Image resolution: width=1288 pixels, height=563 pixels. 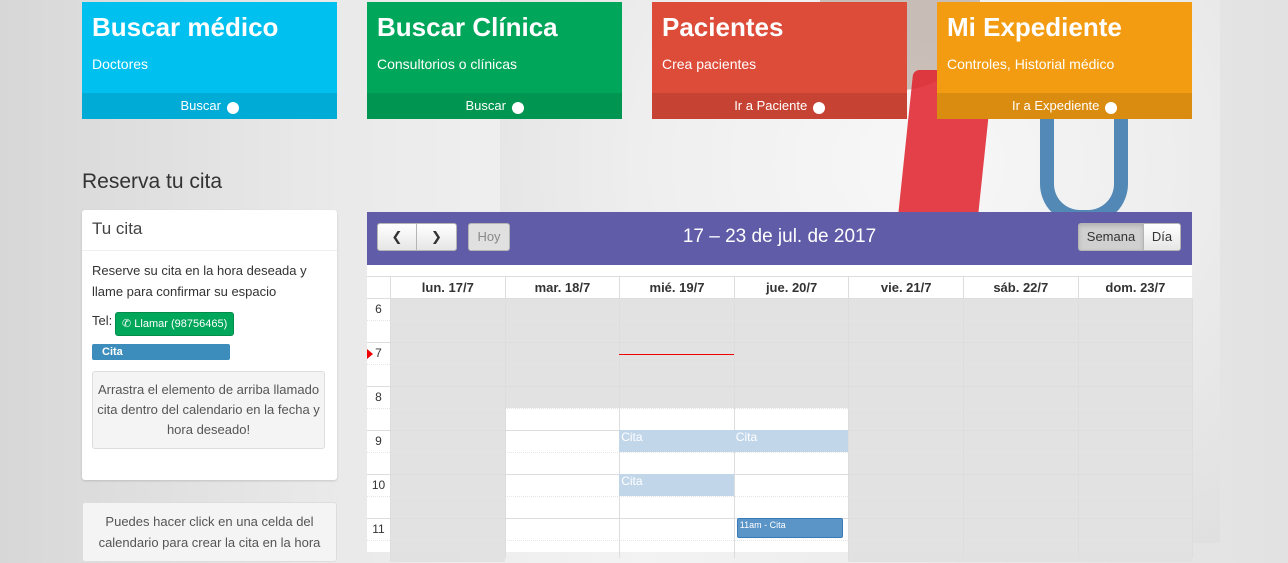 I want to click on tile-subtitle: Doctores, so click(x=120, y=64).